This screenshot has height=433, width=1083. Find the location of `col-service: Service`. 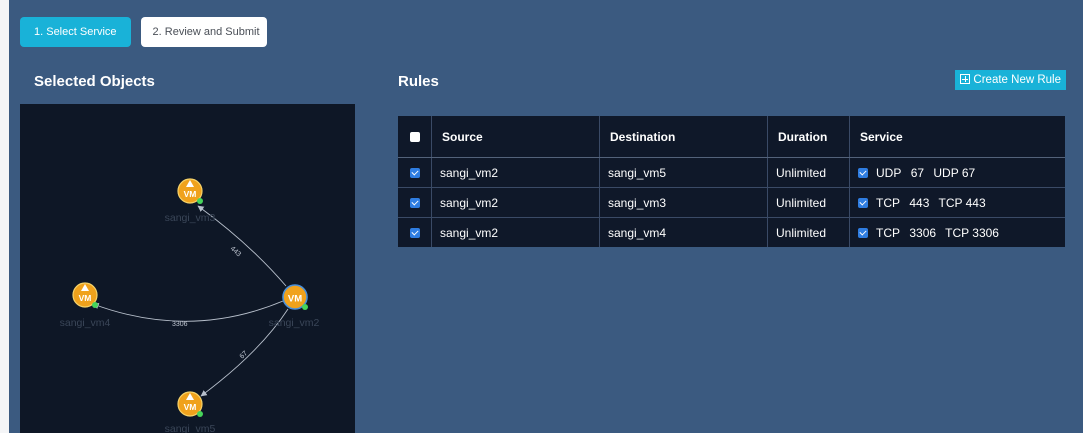

col-service: Service is located at coordinates (957, 137).